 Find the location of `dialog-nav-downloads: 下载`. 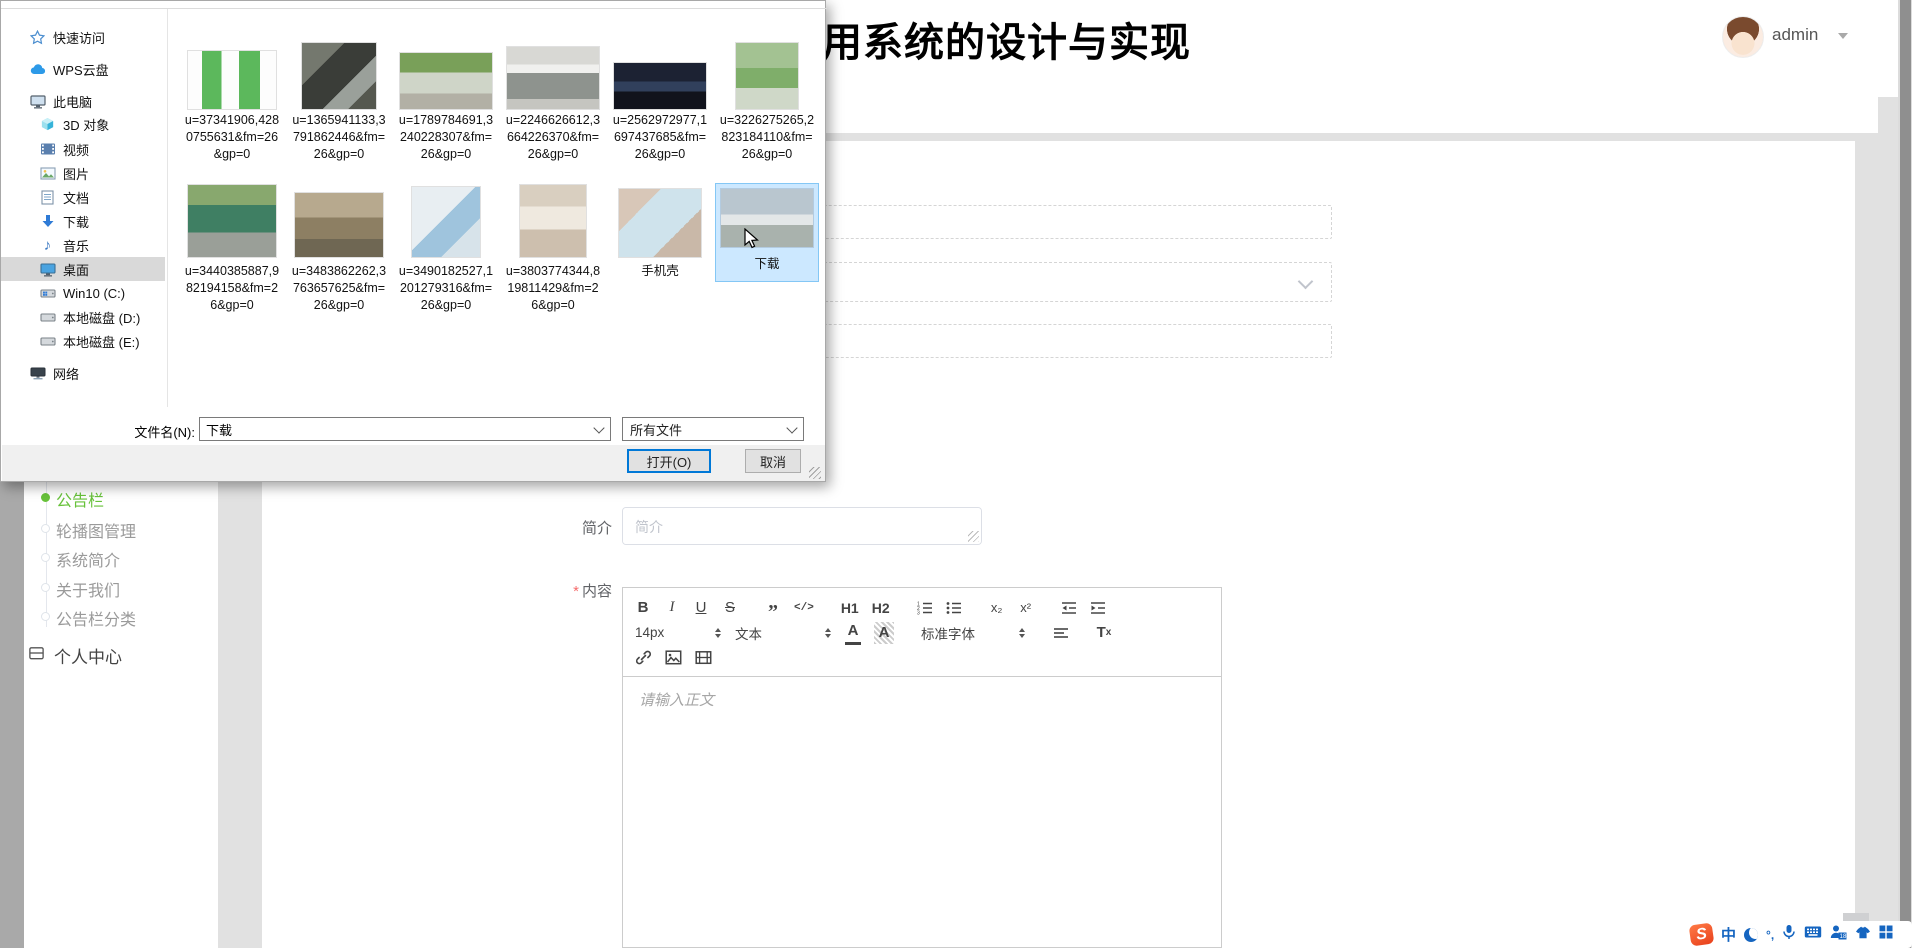

dialog-nav-downloads: 下载 is located at coordinates (64, 221).